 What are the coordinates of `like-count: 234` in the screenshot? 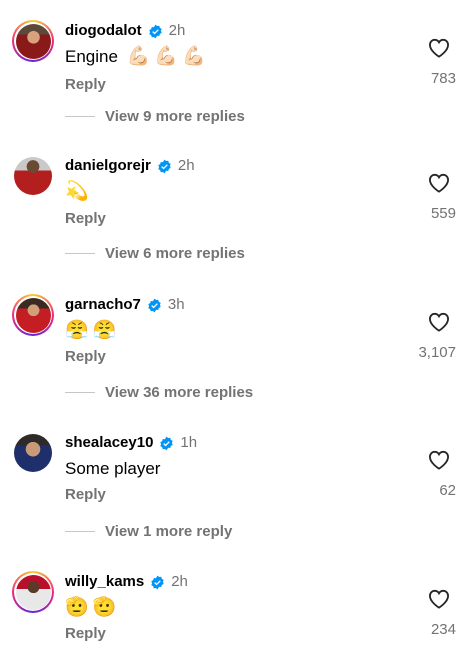 It's located at (443, 629).